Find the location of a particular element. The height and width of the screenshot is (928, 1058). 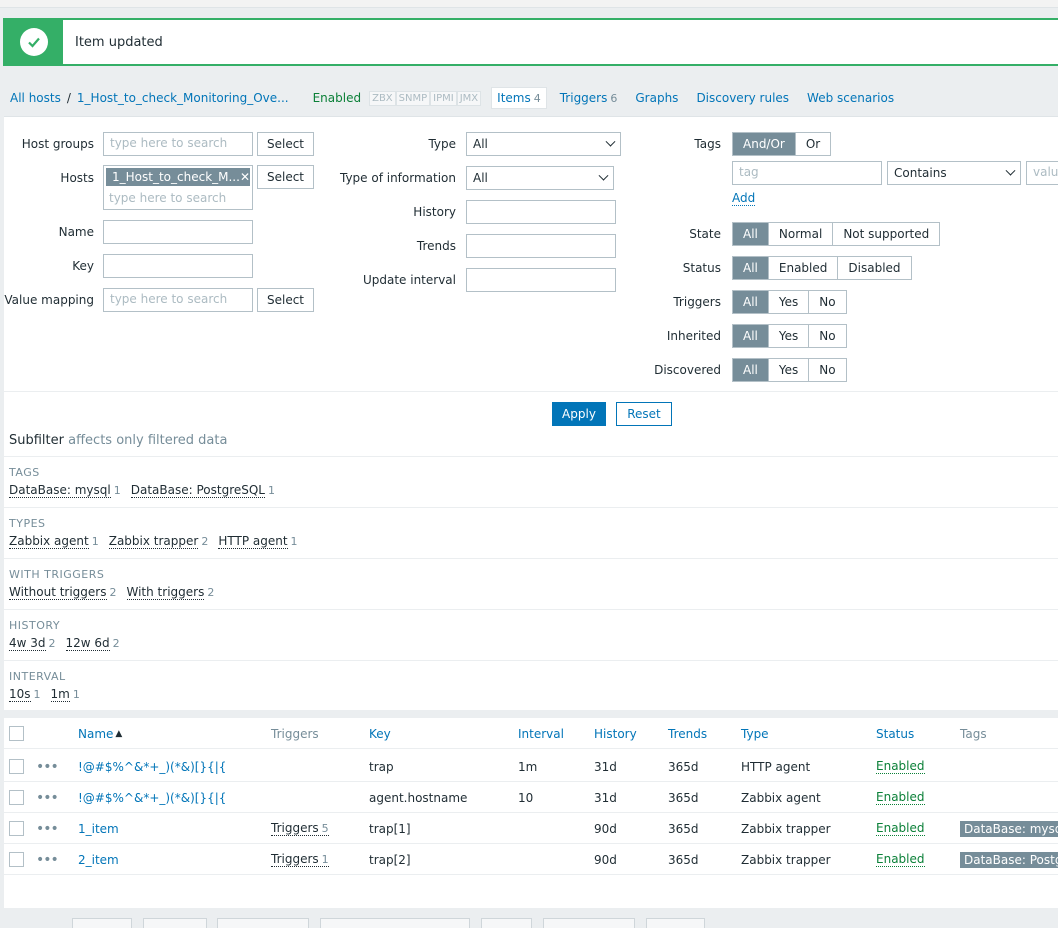

tab-discovery-rules: Discovery rules is located at coordinates (742, 98).